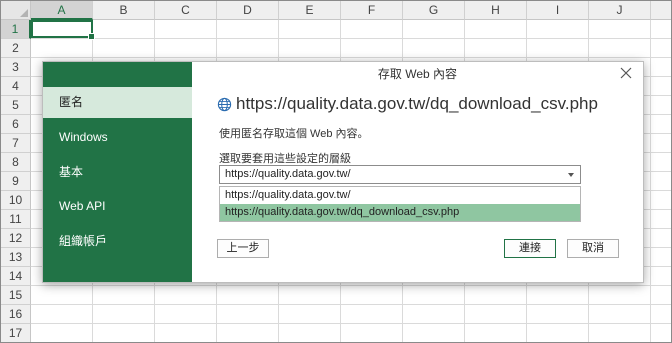 The image size is (672, 343). I want to click on sidebar-item-web-api: Web API, so click(117, 206).